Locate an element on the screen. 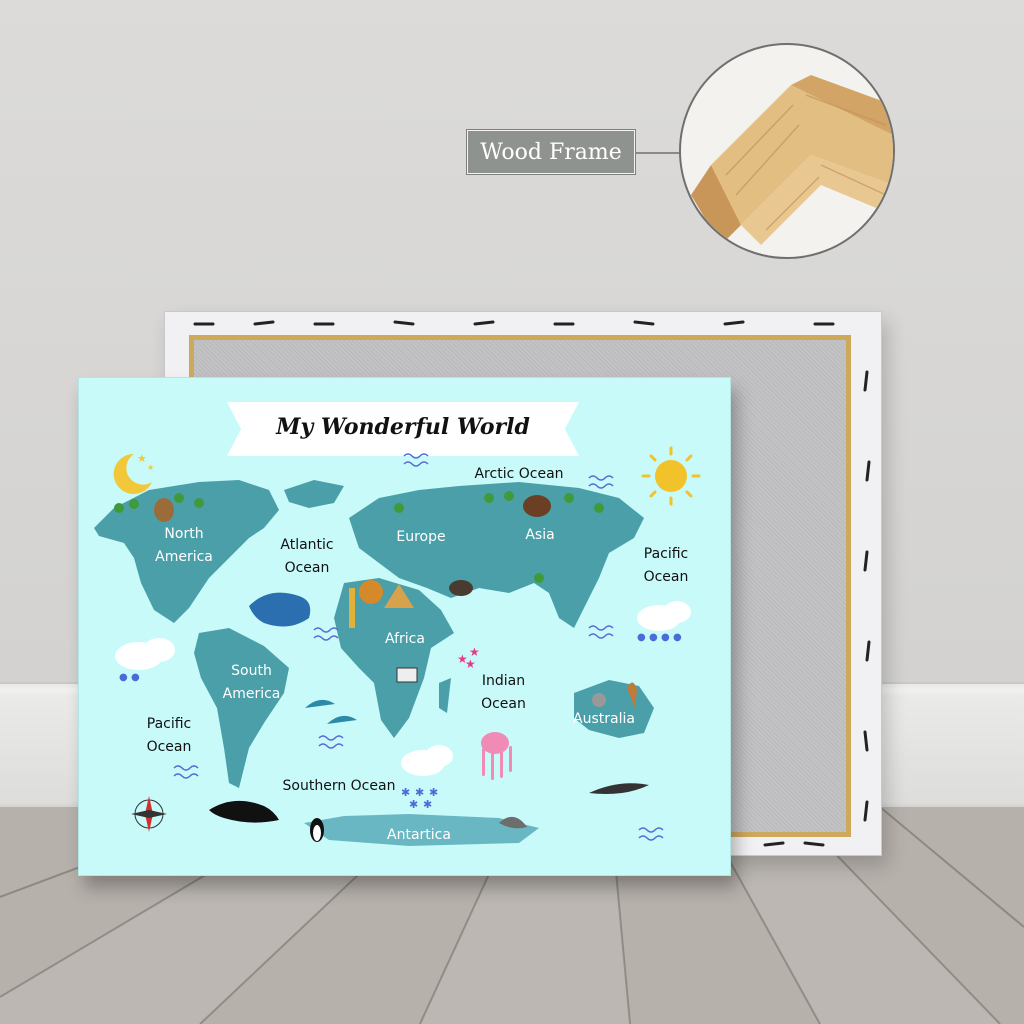 The height and width of the screenshot is (1024, 1024). wood-frame-detail is located at coordinates (787, 151).